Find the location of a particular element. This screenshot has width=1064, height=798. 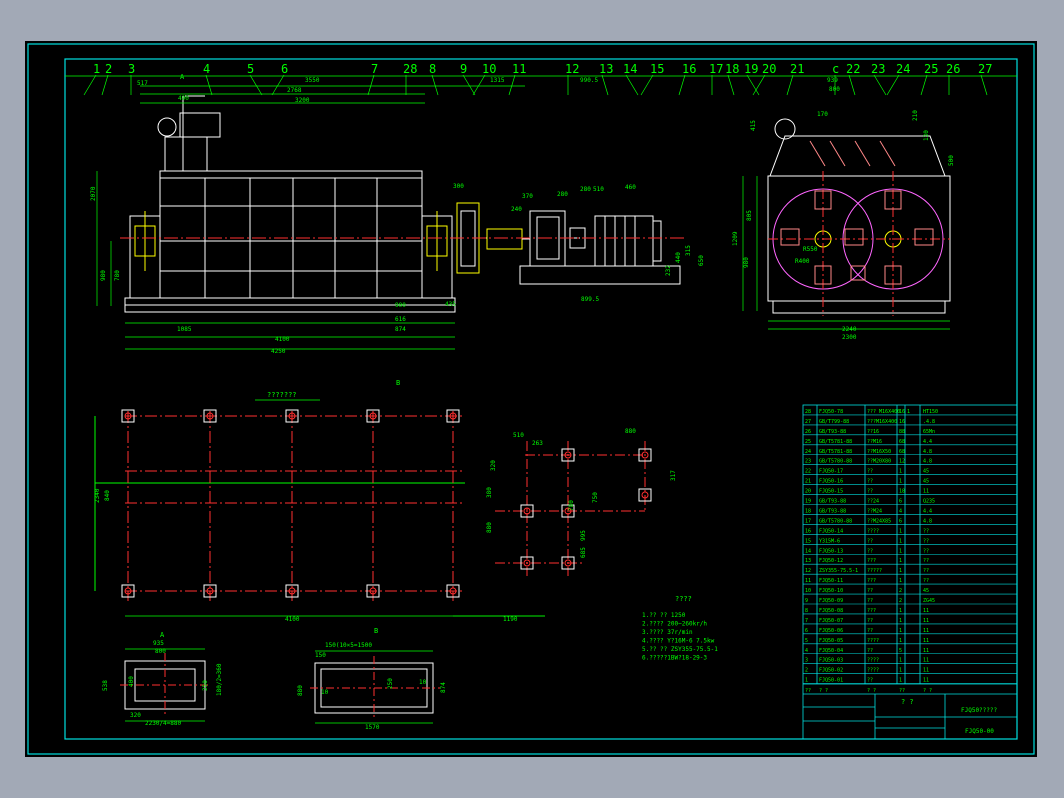

bom-cell: ??M24X85 is located at coordinates (879, 521).